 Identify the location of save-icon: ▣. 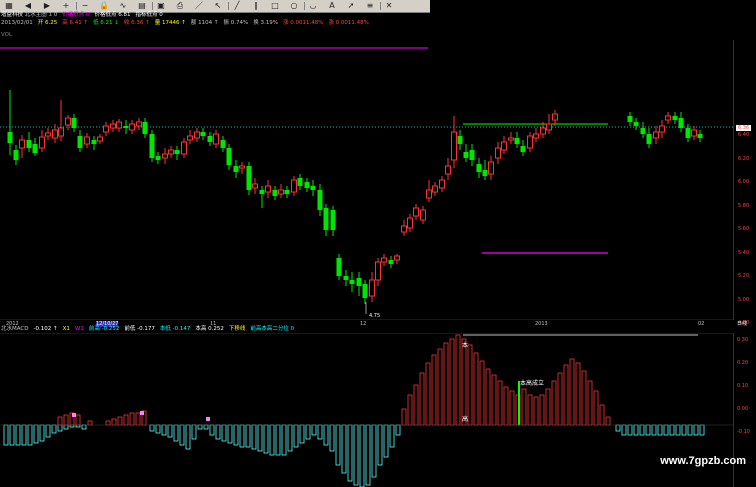
(161, 6).